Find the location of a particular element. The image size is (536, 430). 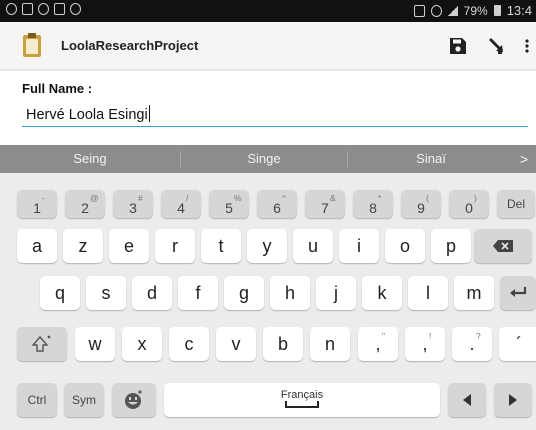

more-options-button is located at coordinates (525, 46).